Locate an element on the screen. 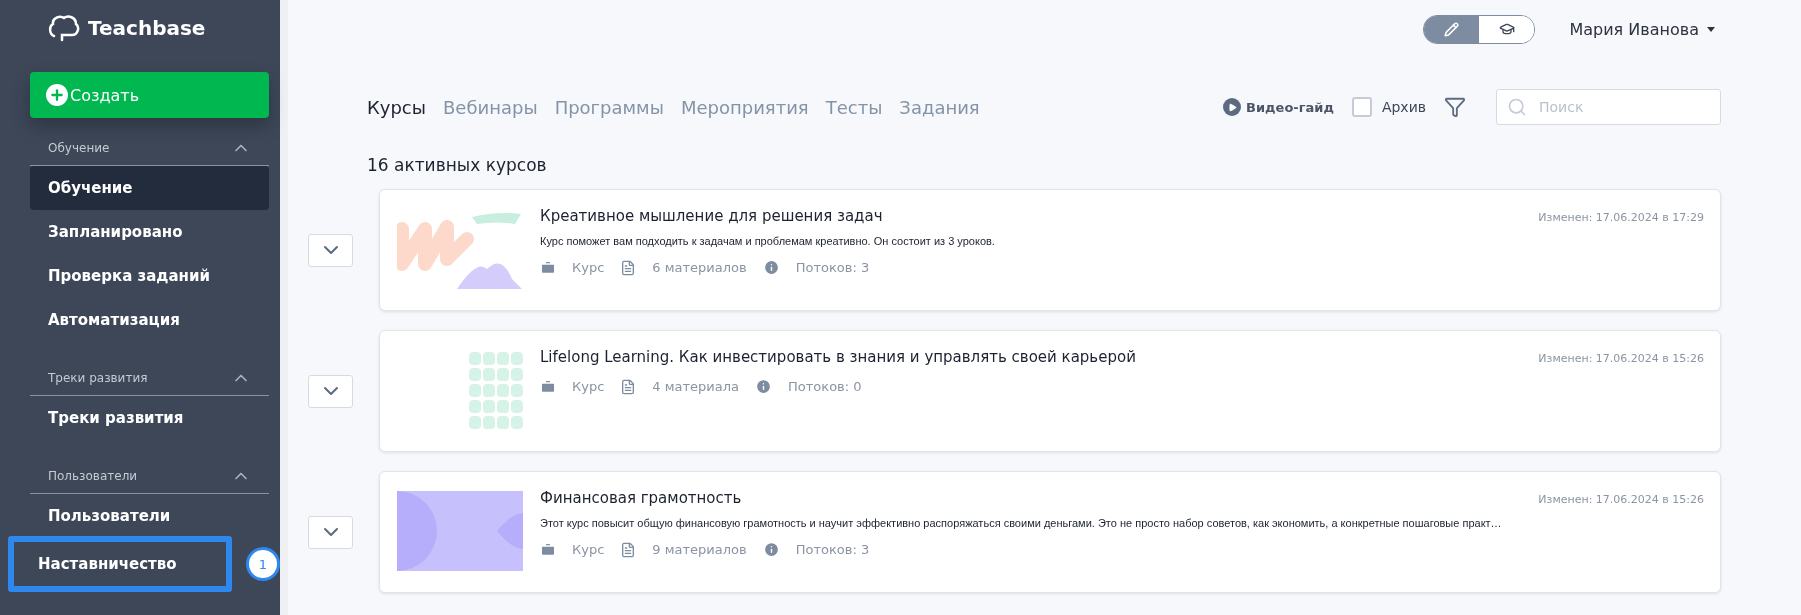 This screenshot has height=615, width=1801. section-title: Обучение is located at coordinates (79, 147).